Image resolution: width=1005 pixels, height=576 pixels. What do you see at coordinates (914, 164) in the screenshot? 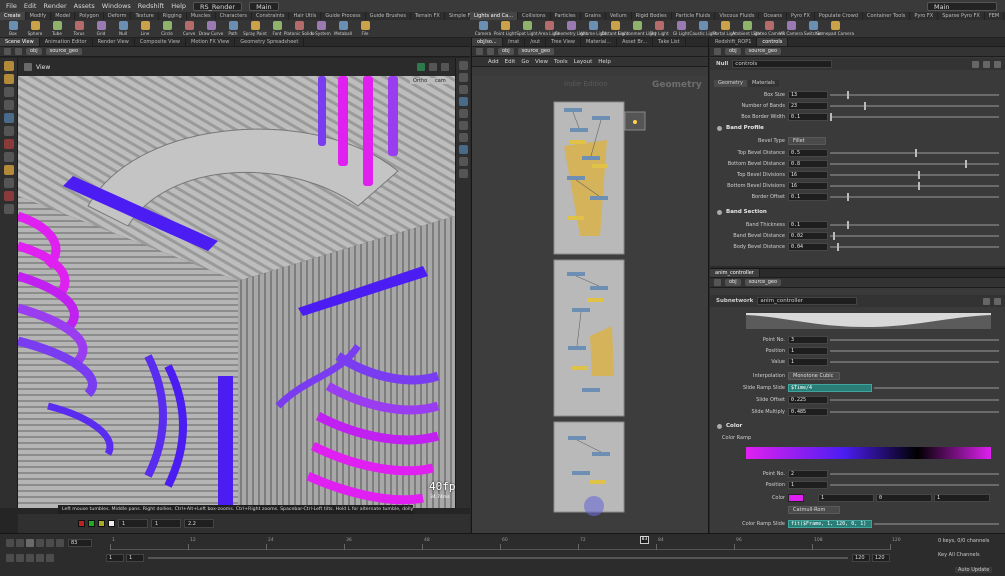
I see `param-slider-bottom-bevel-distance` at bounding box center [914, 164].